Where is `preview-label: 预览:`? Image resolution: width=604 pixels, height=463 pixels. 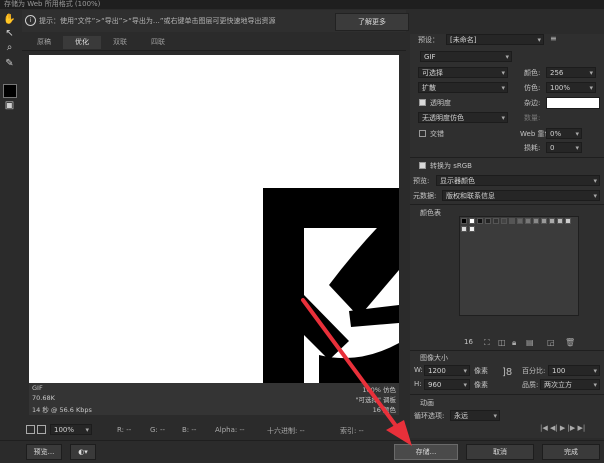 preview-label: 预览: is located at coordinates (421, 181).